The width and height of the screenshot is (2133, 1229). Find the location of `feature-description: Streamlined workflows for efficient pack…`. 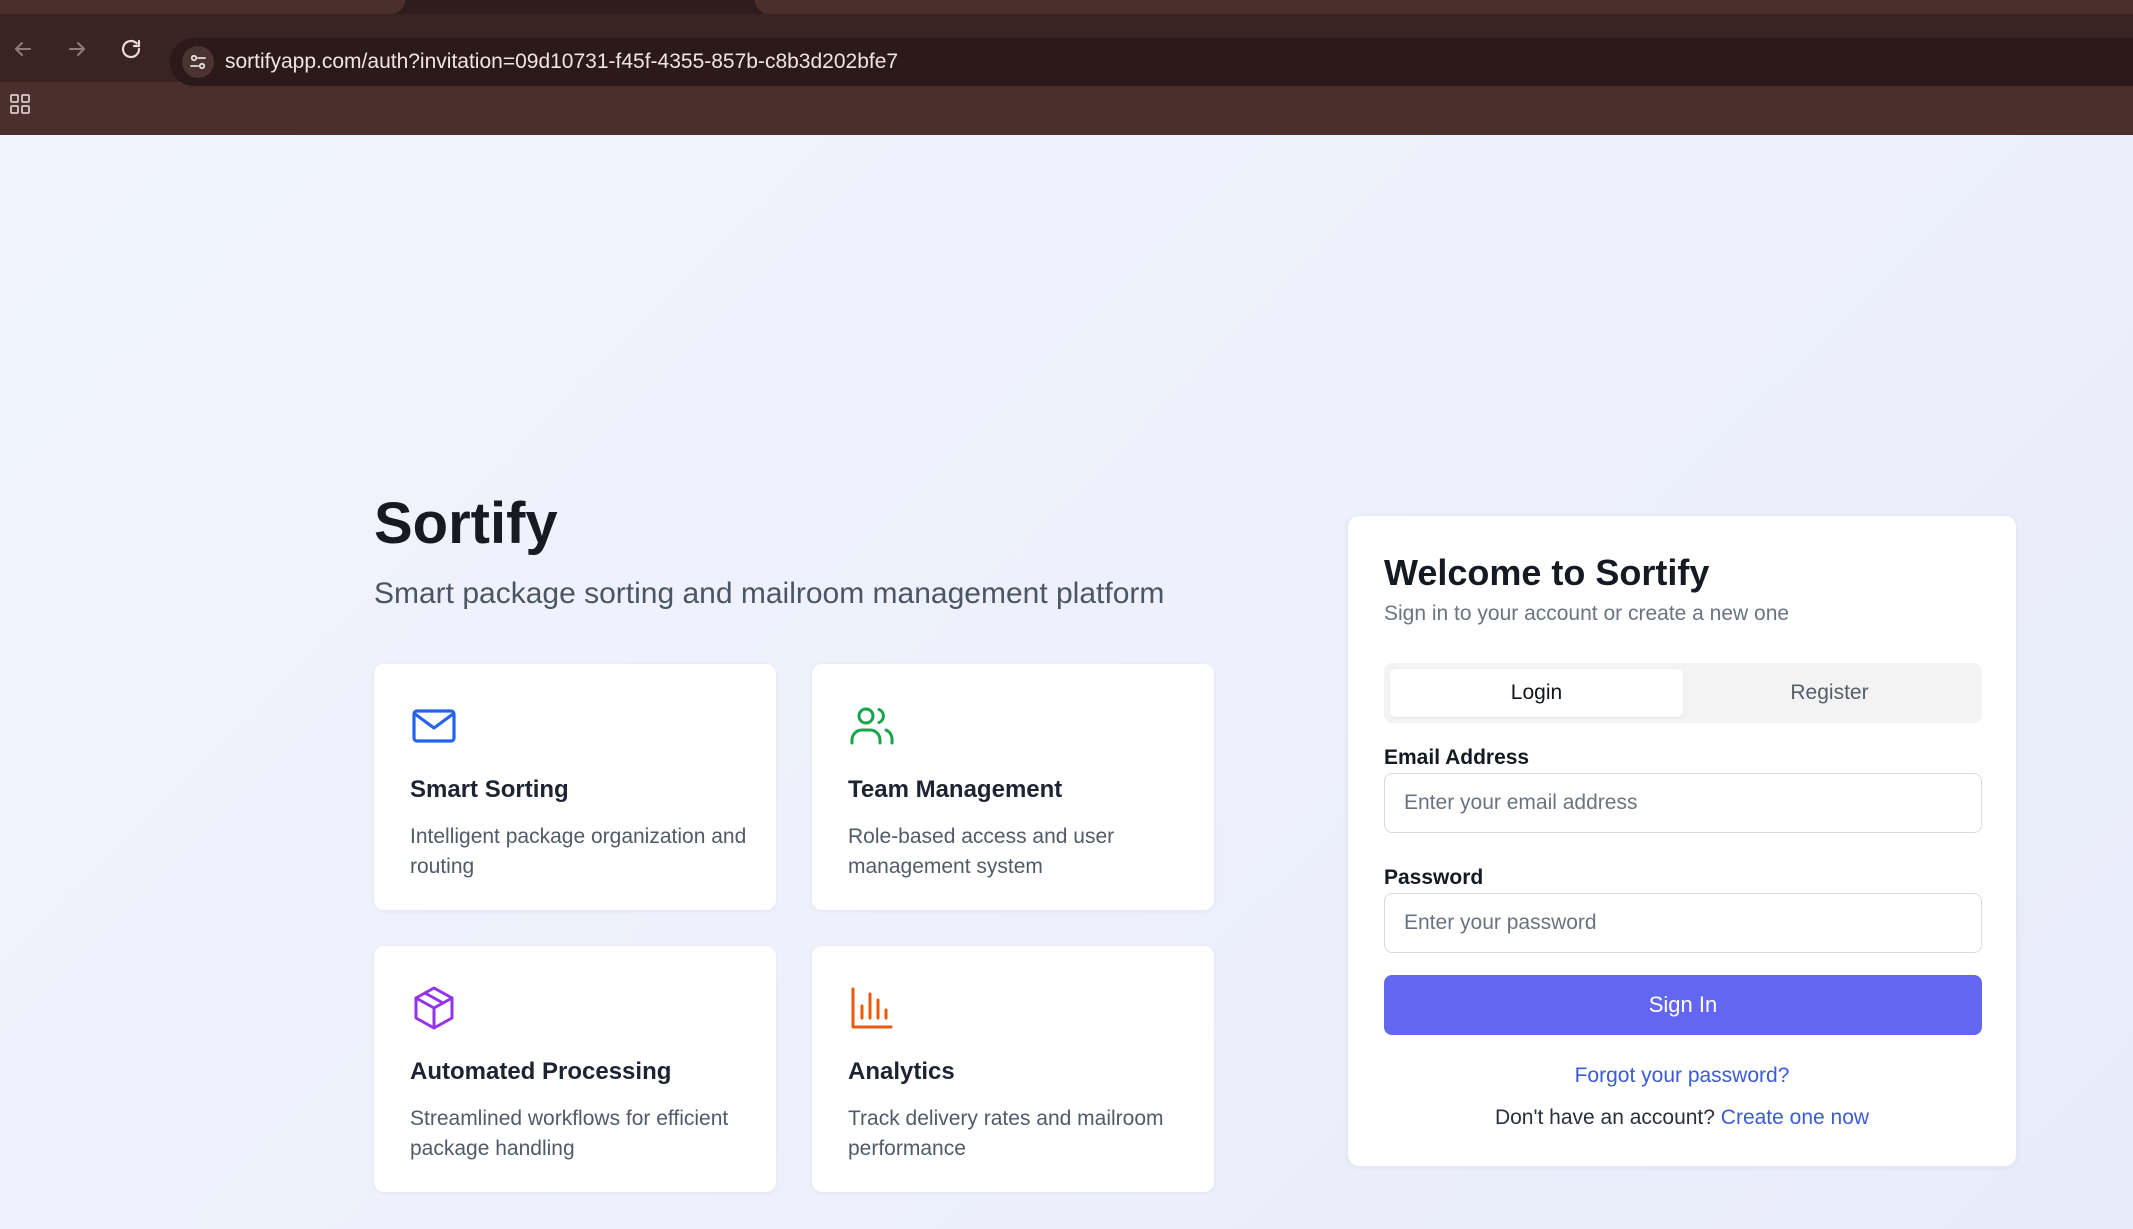

feature-description: Streamlined workflows for efficient pack… is located at coordinates (569, 1133).